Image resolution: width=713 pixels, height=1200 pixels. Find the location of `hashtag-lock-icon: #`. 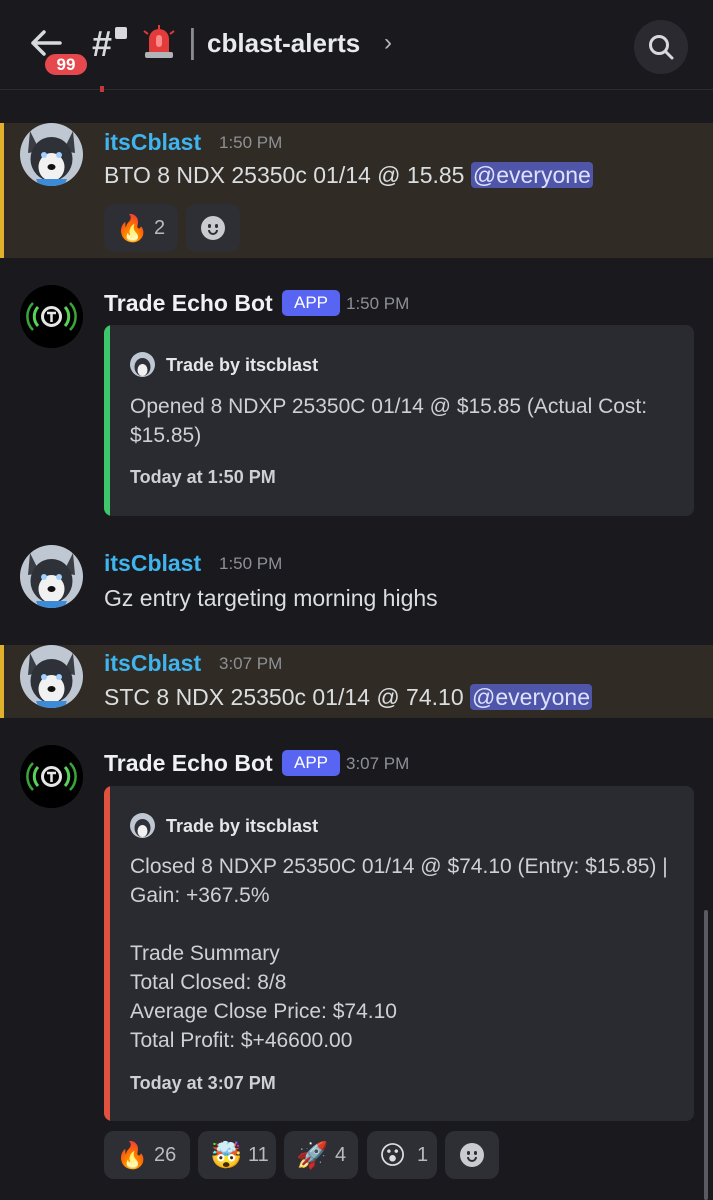

hashtag-lock-icon: # is located at coordinates (102, 43).